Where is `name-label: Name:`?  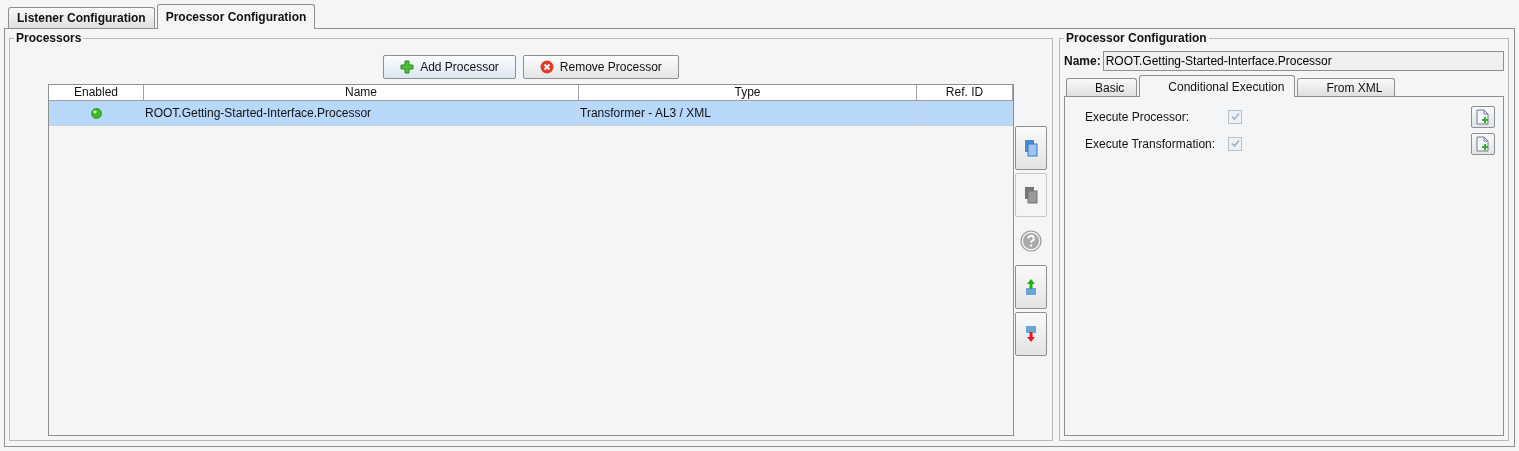
name-label: Name: is located at coordinates (1082, 61).